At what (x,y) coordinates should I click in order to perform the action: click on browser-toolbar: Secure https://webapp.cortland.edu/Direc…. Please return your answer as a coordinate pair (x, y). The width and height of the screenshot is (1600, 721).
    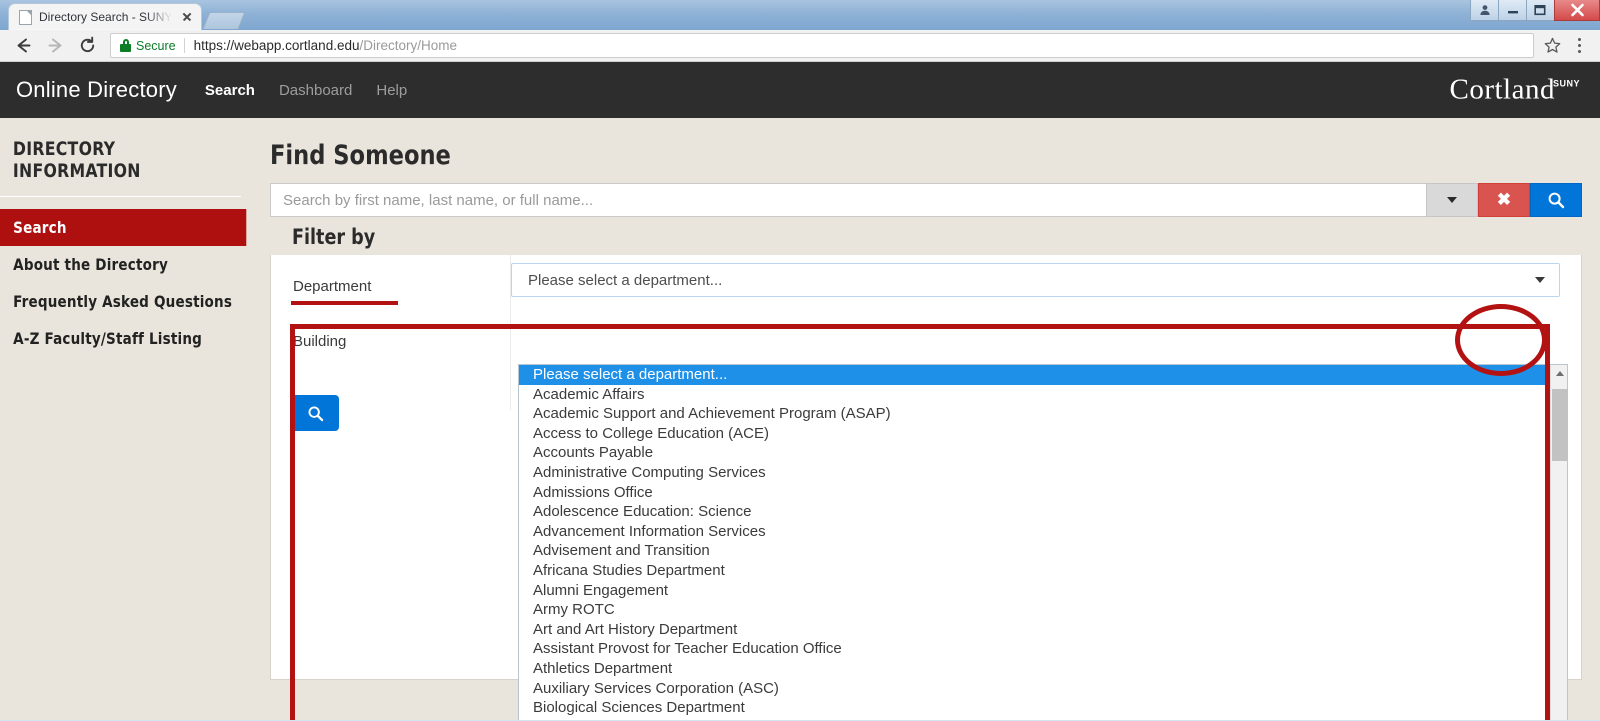
    Looking at the image, I should click on (800, 46).